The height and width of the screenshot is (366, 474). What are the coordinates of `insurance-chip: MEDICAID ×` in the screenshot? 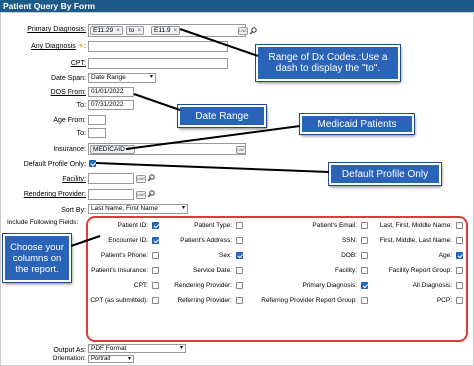 It's located at (112, 149).